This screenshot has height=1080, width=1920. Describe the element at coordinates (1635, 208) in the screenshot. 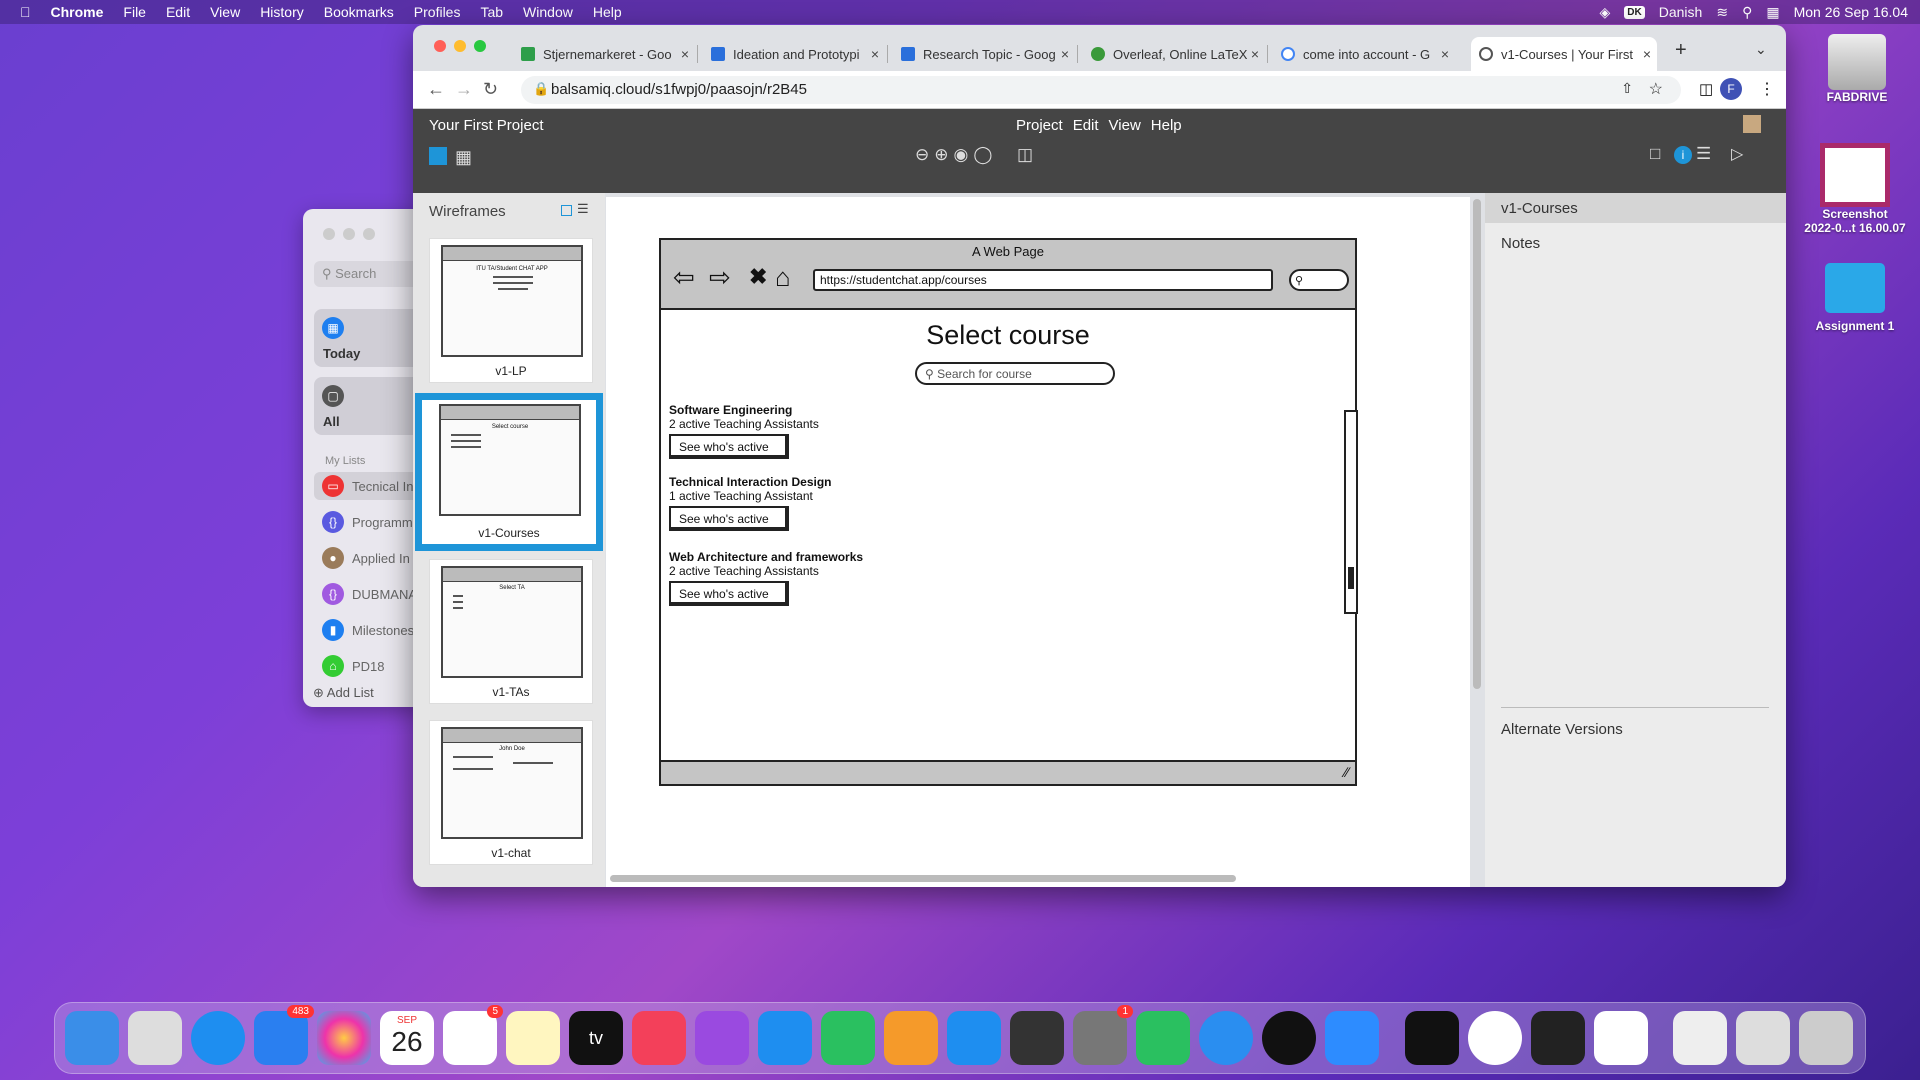

I see `wireframe-title: v1-Courses` at that location.